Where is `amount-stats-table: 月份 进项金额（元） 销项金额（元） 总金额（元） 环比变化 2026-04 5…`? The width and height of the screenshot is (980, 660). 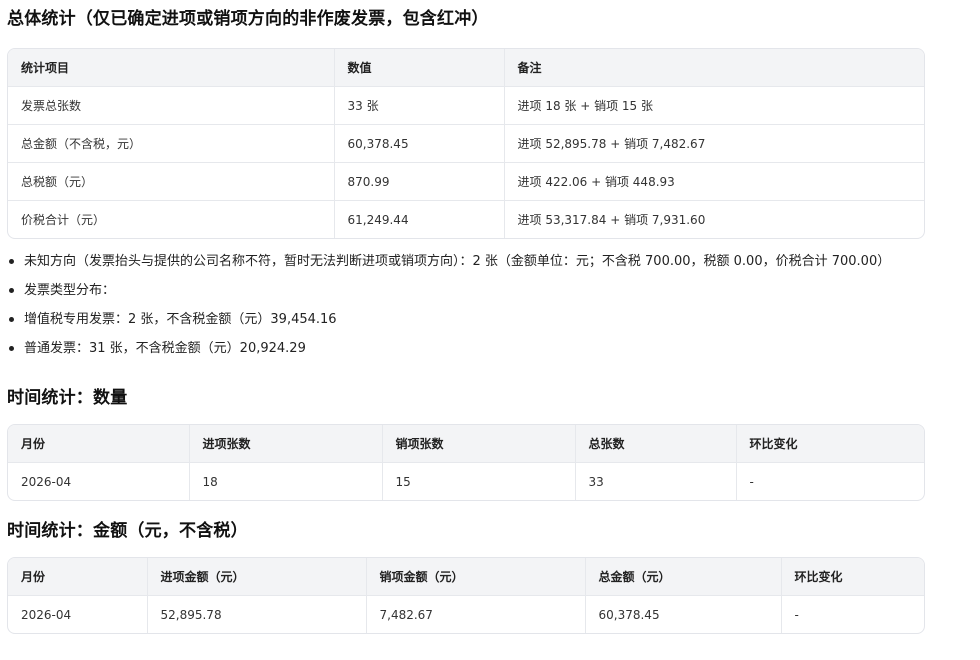 amount-stats-table: 月份 进项金额（元） 销项金额（元） 总金额（元） 环比变化 2026-04 5… is located at coordinates (466, 595).